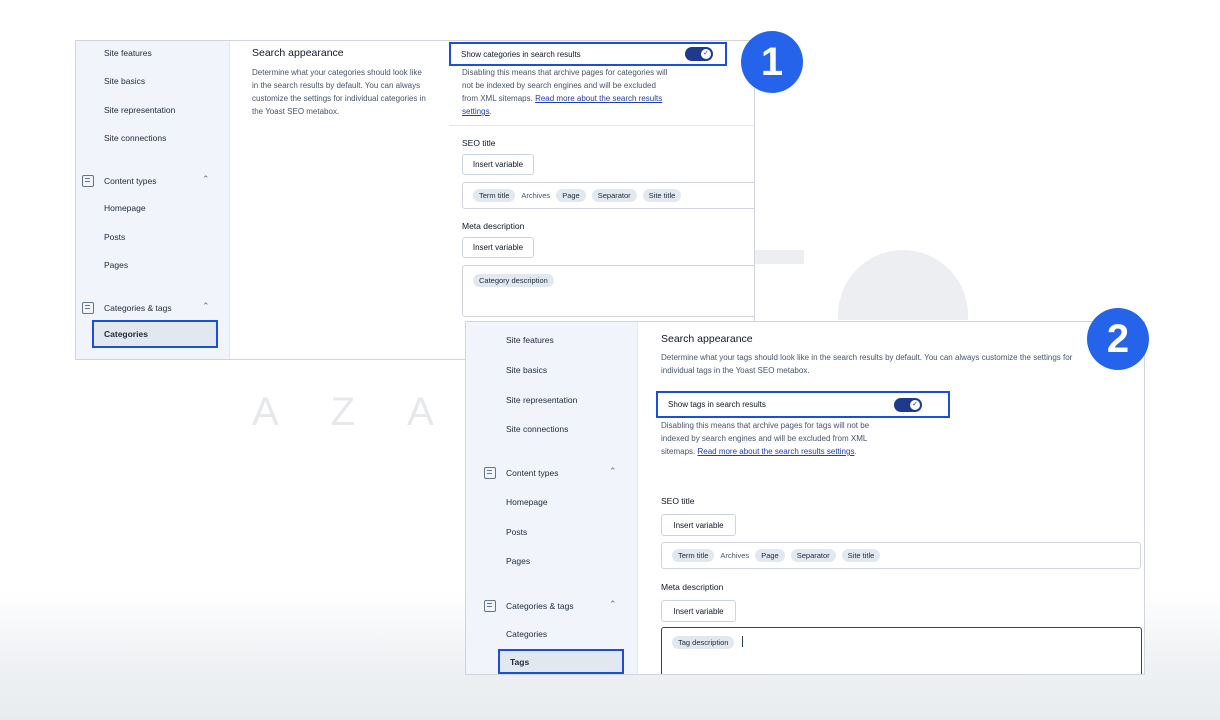 Image resolution: width=1220 pixels, height=720 pixels. I want to click on variable-chip: Category description, so click(513, 280).